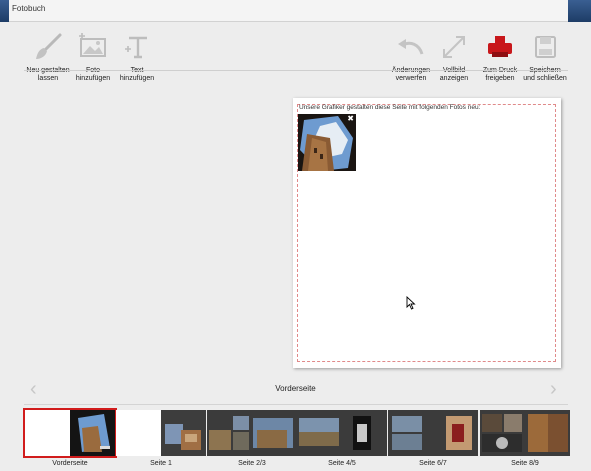 This screenshot has width=591, height=471. What do you see at coordinates (70, 463) in the screenshot?
I see `thumbnail-label-cover: Vorderseite` at bounding box center [70, 463].